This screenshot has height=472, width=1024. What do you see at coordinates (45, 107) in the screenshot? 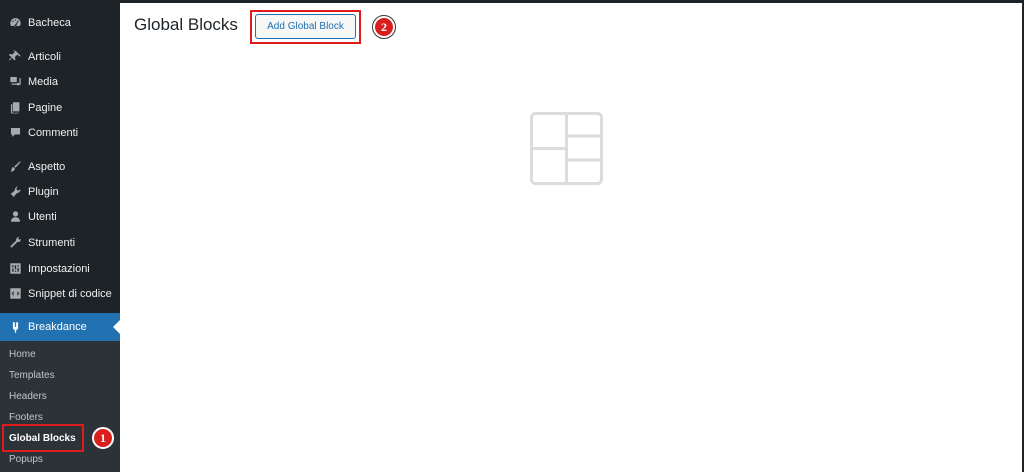
I see `sidebar-item-label: Pagine` at bounding box center [45, 107].